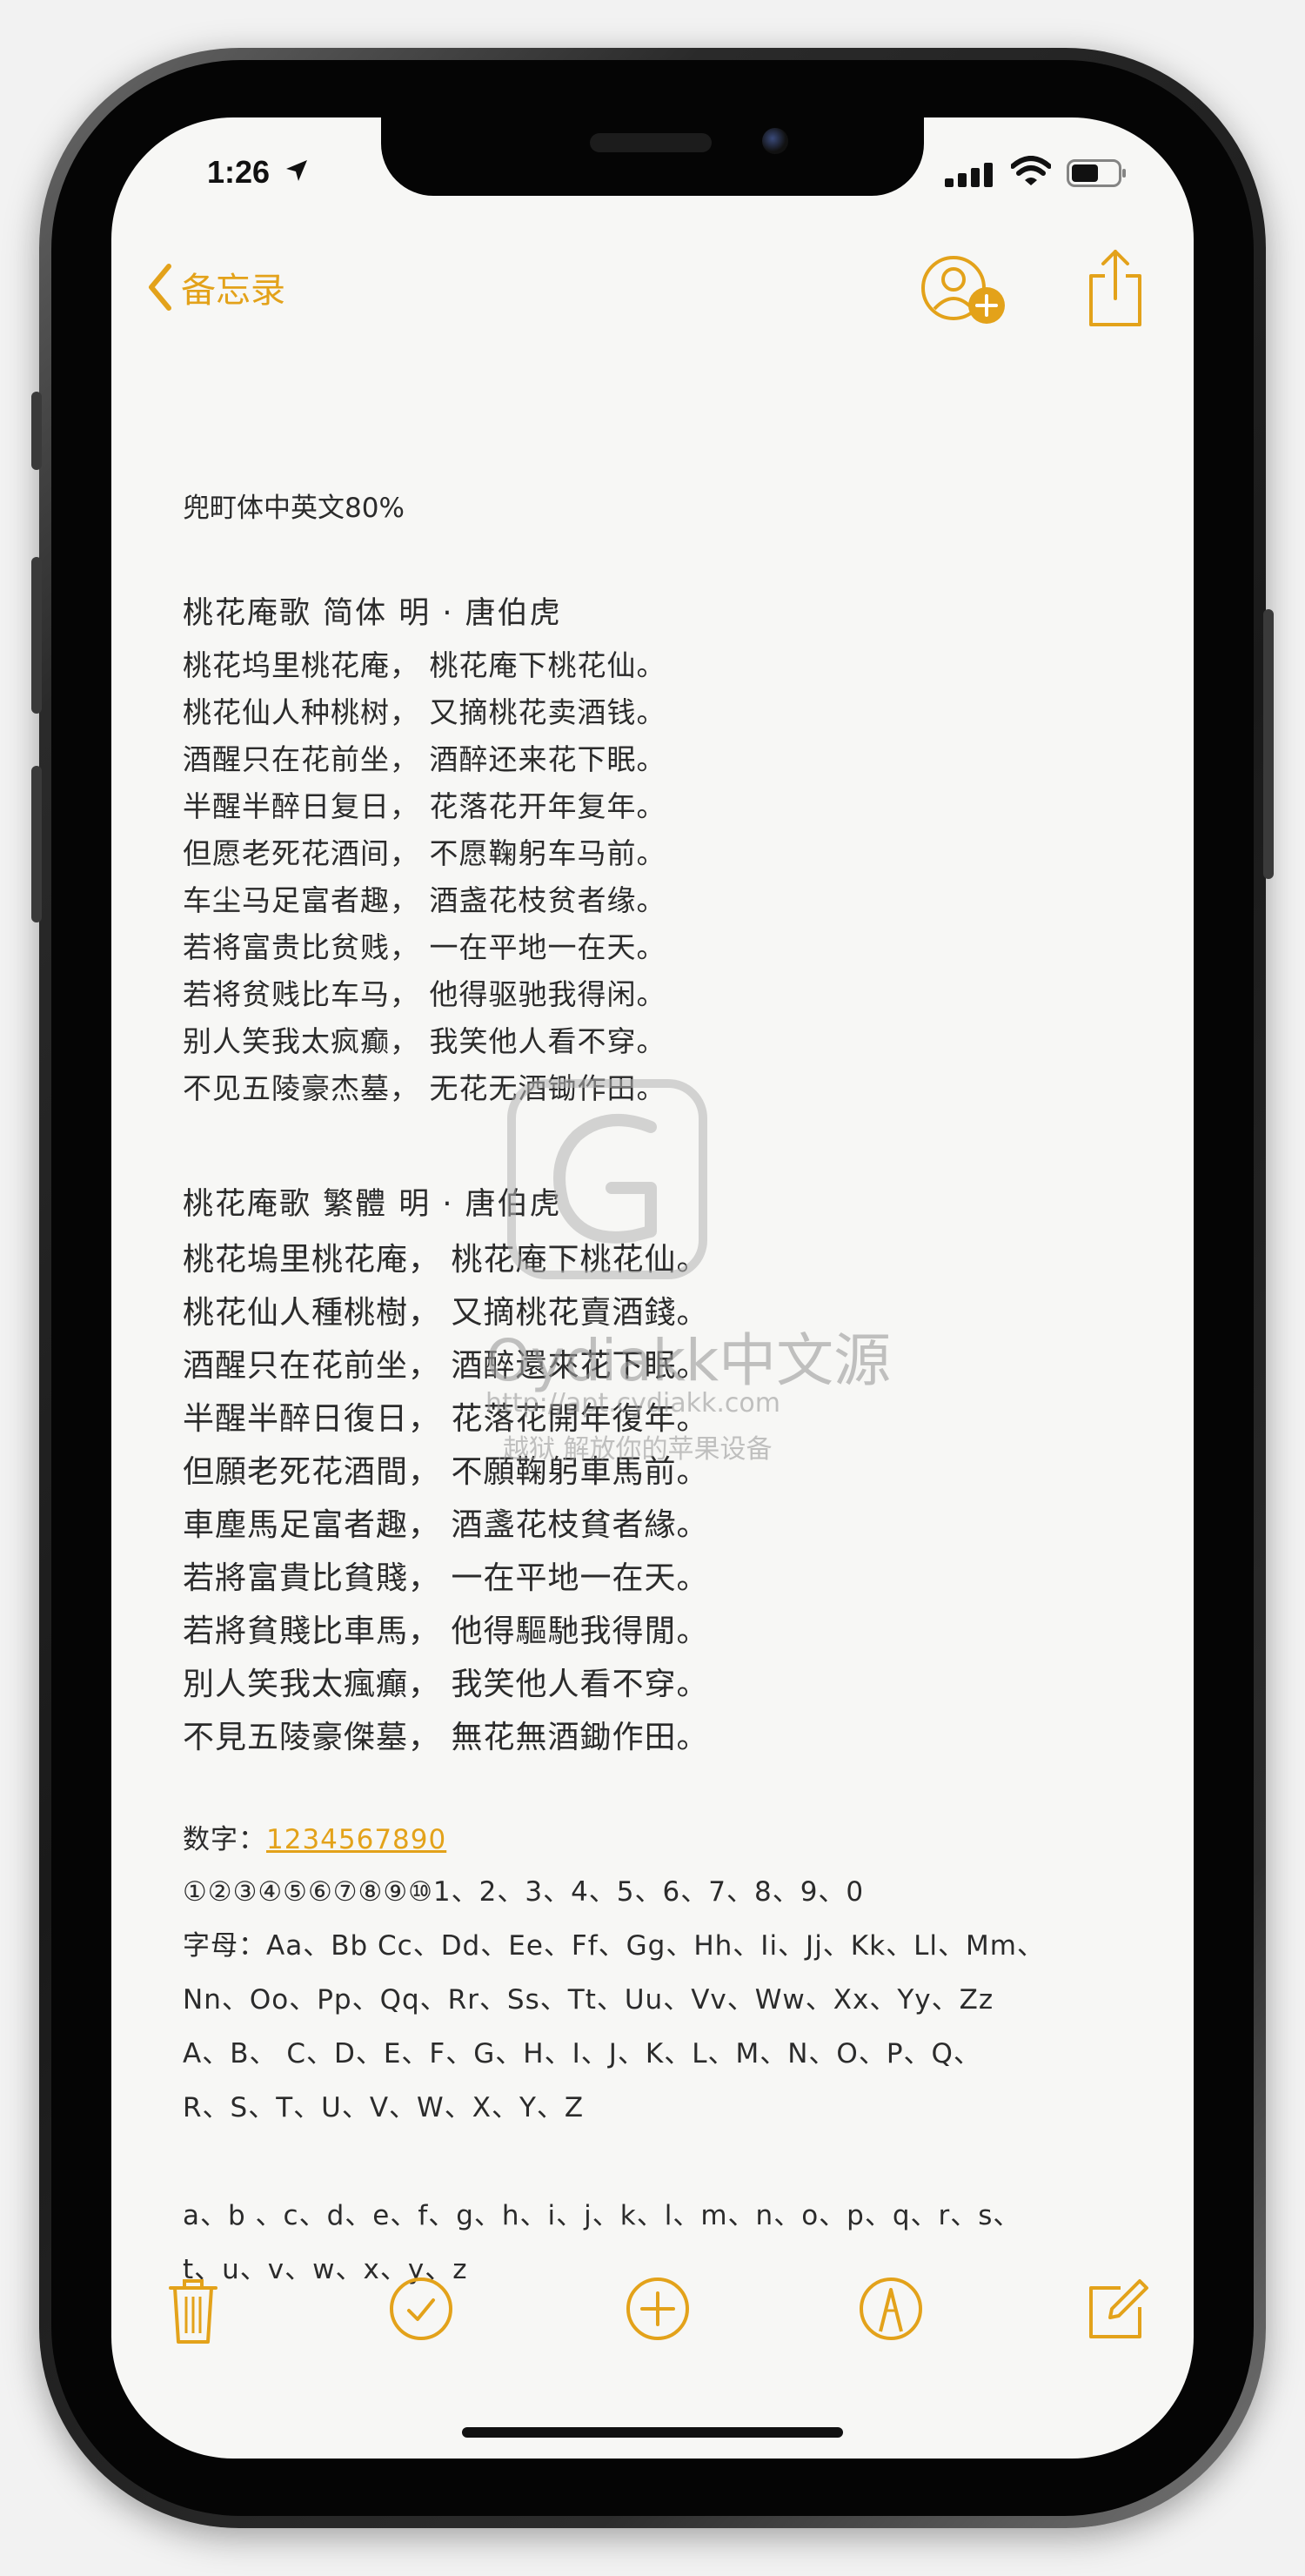 The height and width of the screenshot is (2576, 1305). Describe the element at coordinates (658, 2309) in the screenshot. I see `plus-circle-icon` at that location.